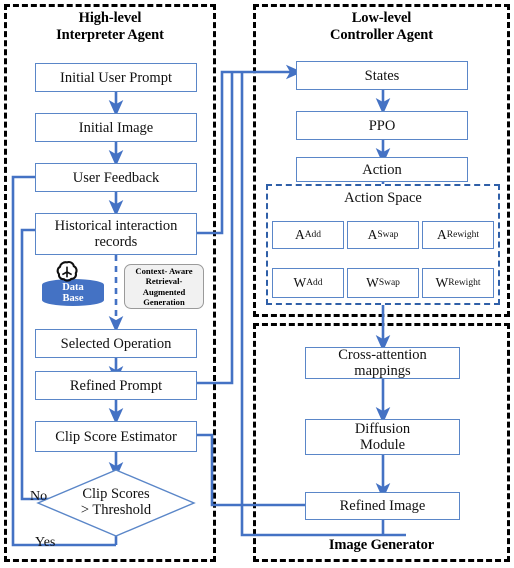 The height and width of the screenshot is (568, 514). I want to click on node-weight-rewight-sub: Rewight, so click(464, 283).